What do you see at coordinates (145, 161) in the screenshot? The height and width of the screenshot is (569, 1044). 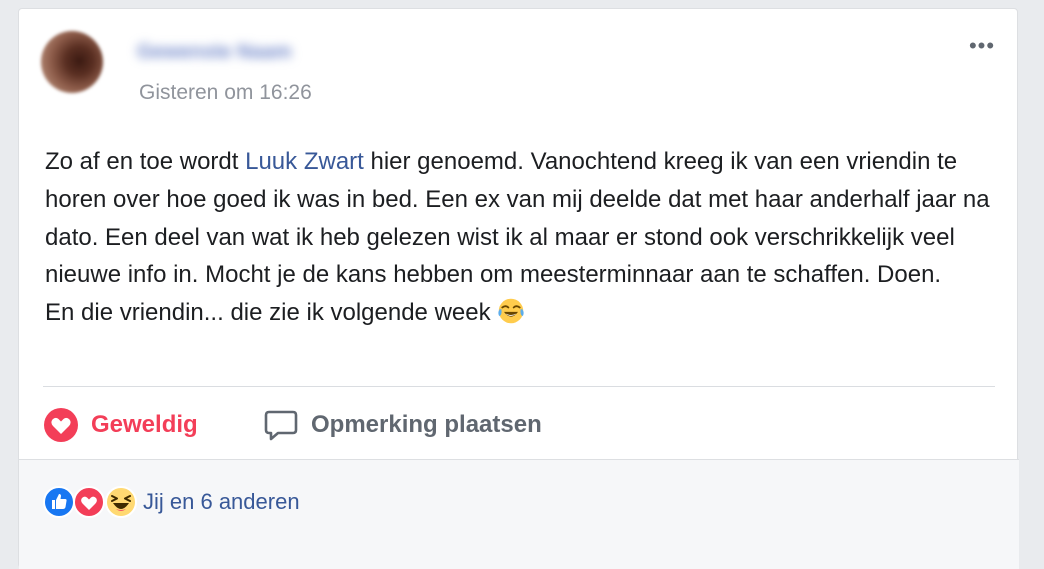 I see `post-text-segment: Zo af en toe wordt` at bounding box center [145, 161].